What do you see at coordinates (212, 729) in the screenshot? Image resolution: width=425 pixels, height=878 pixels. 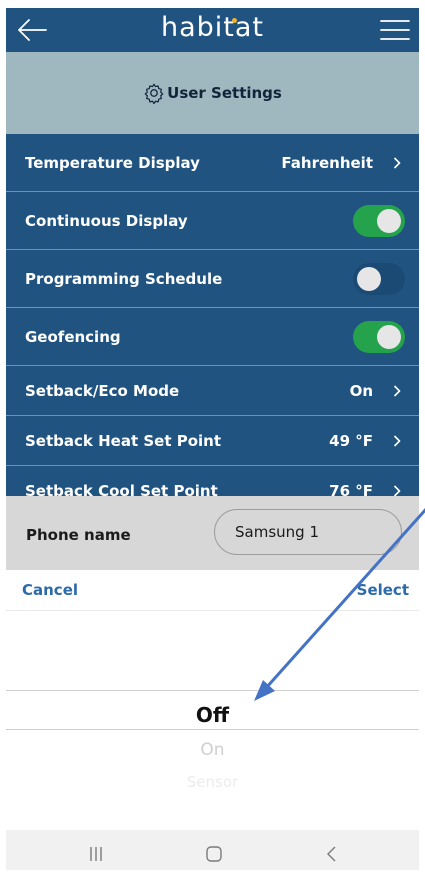 I see `picker-divider-bottom` at bounding box center [212, 729].